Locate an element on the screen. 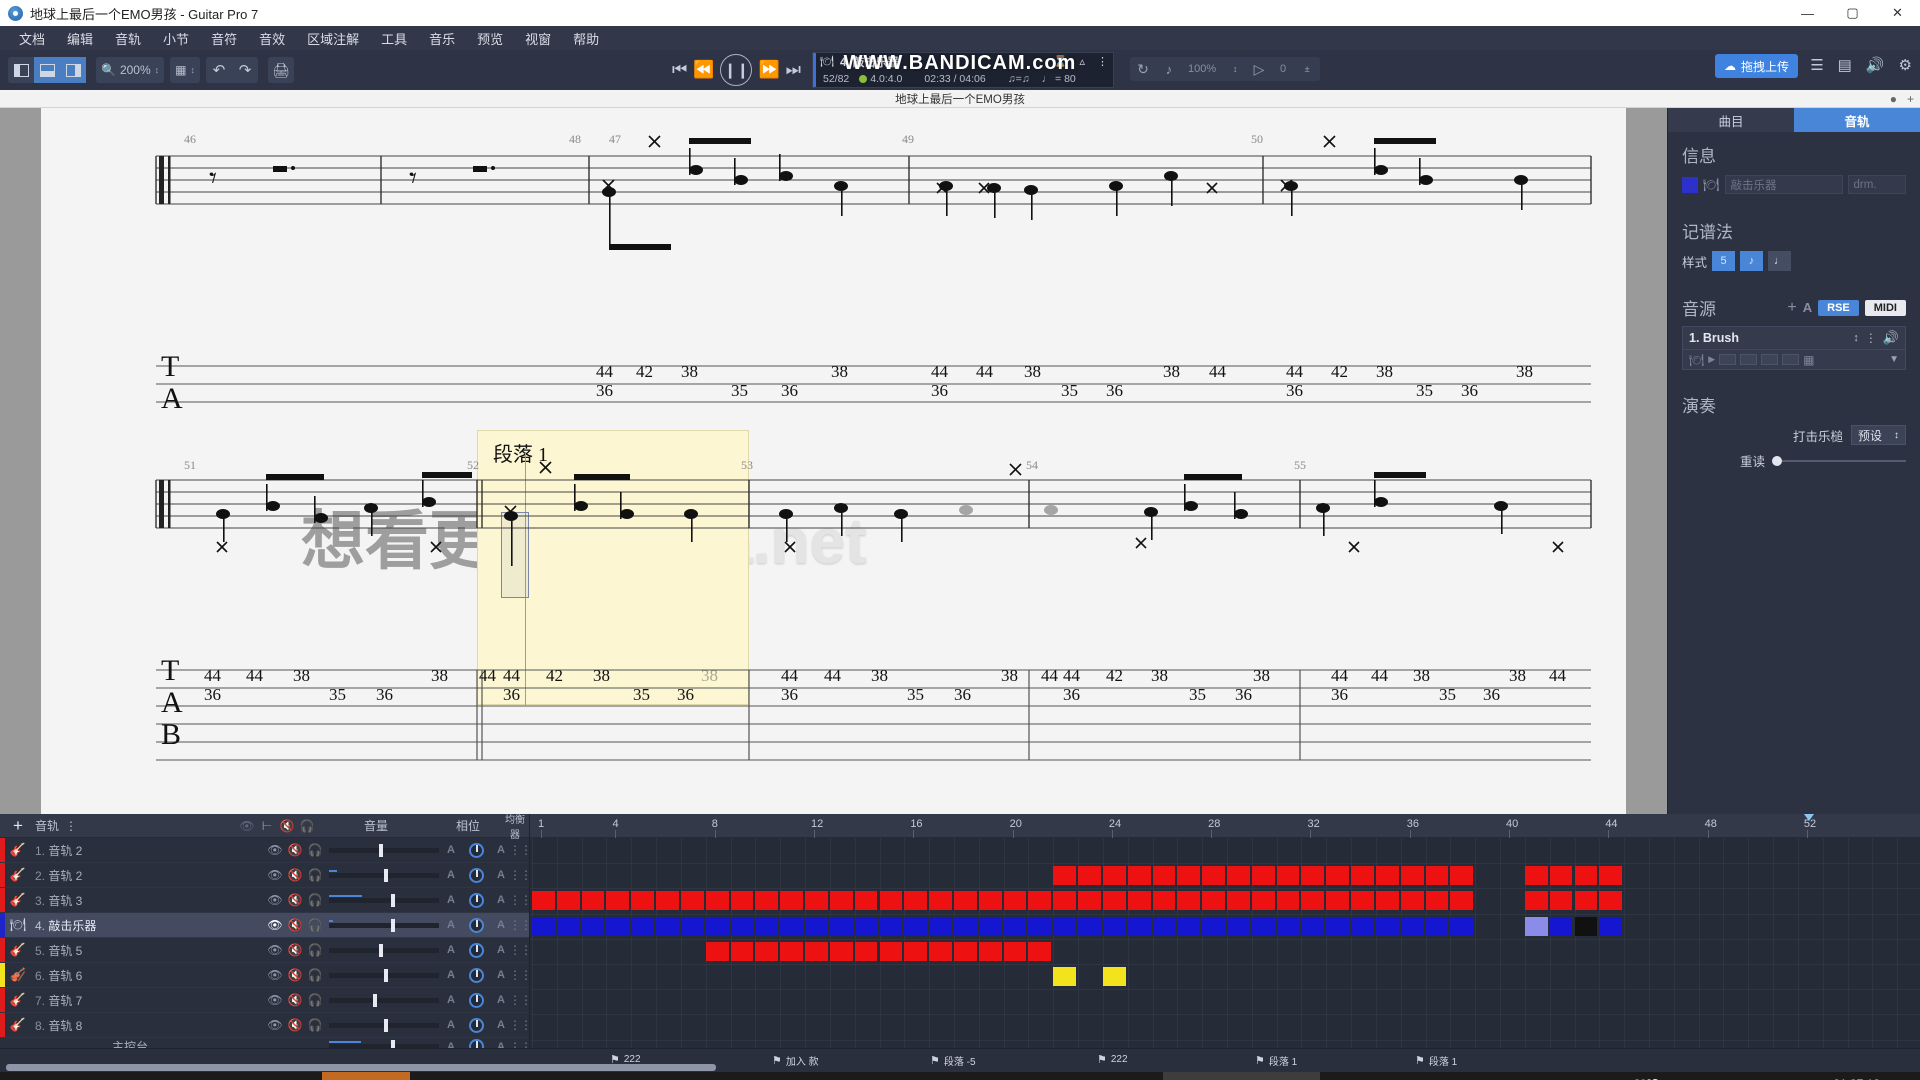 This screenshot has width=1920, height=1080. accent-slider is located at coordinates (1839, 460).